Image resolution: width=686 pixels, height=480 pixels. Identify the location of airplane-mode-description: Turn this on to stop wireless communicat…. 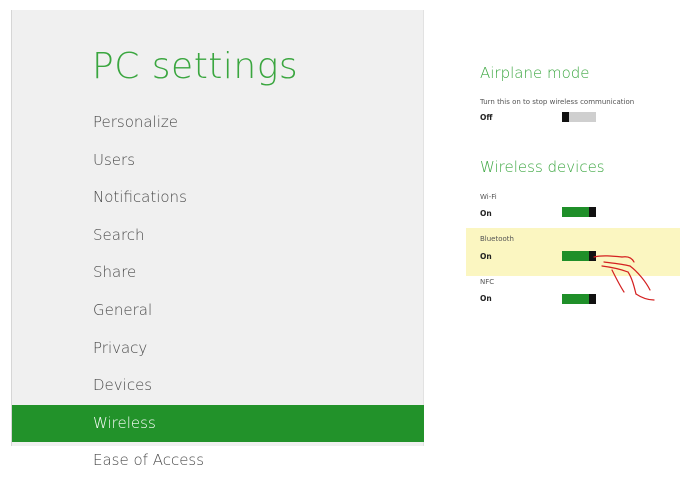
(557, 102).